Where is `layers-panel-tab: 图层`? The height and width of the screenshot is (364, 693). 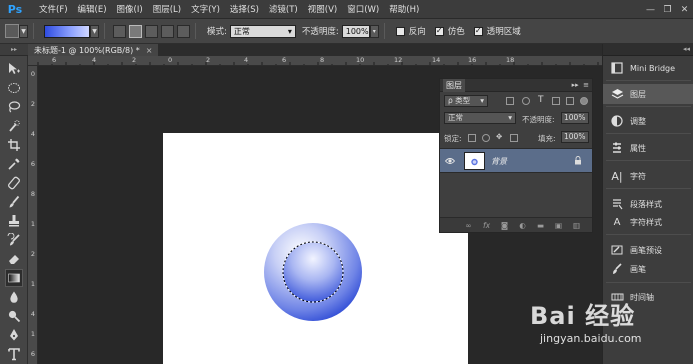 layers-panel-tab: 图层 is located at coordinates (454, 85).